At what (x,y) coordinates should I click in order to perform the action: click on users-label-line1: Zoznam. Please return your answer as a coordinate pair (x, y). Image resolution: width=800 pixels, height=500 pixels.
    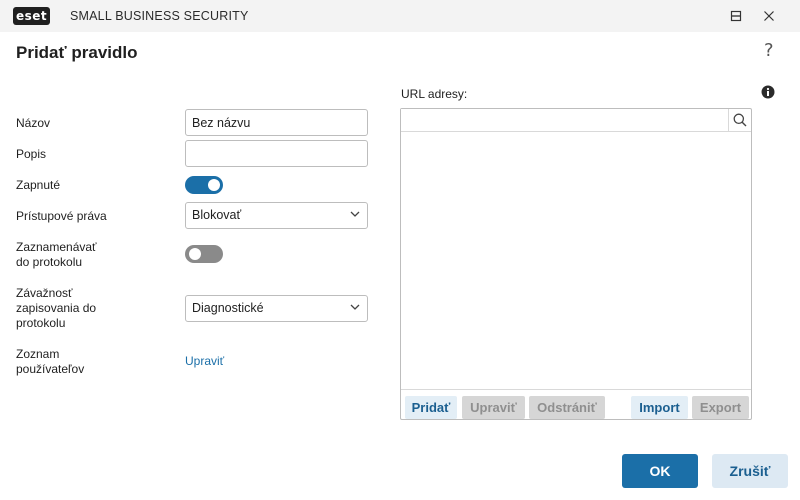
    Looking at the image, I should click on (38, 354).